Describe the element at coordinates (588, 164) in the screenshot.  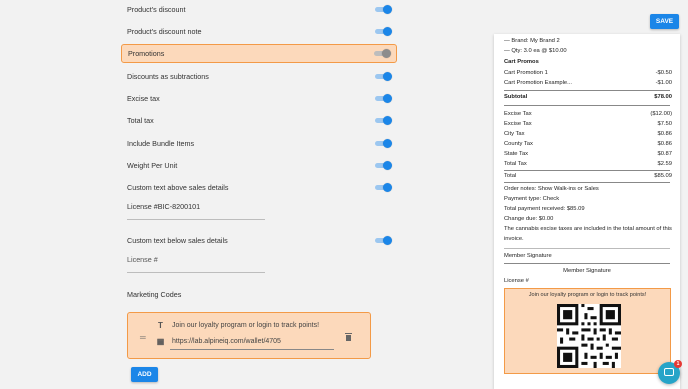
I see `tax-line: Total Tax $2.59` at that location.